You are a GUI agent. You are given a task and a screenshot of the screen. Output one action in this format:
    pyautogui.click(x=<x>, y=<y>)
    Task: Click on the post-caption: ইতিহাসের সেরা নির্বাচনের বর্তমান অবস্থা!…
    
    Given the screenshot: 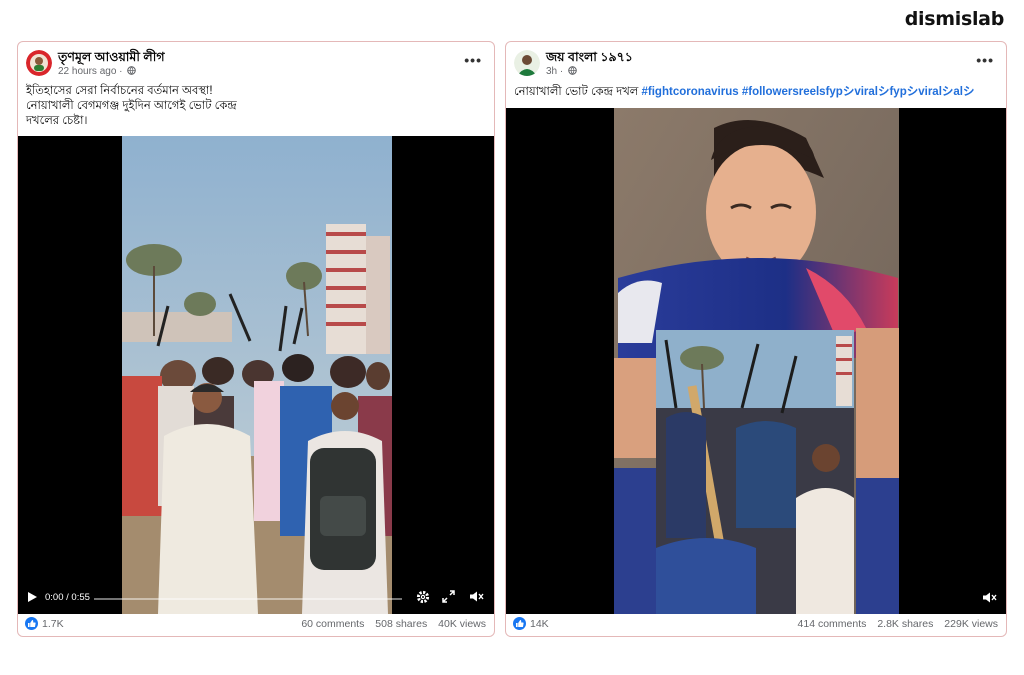 What is the action you would take?
    pyautogui.click(x=255, y=106)
    